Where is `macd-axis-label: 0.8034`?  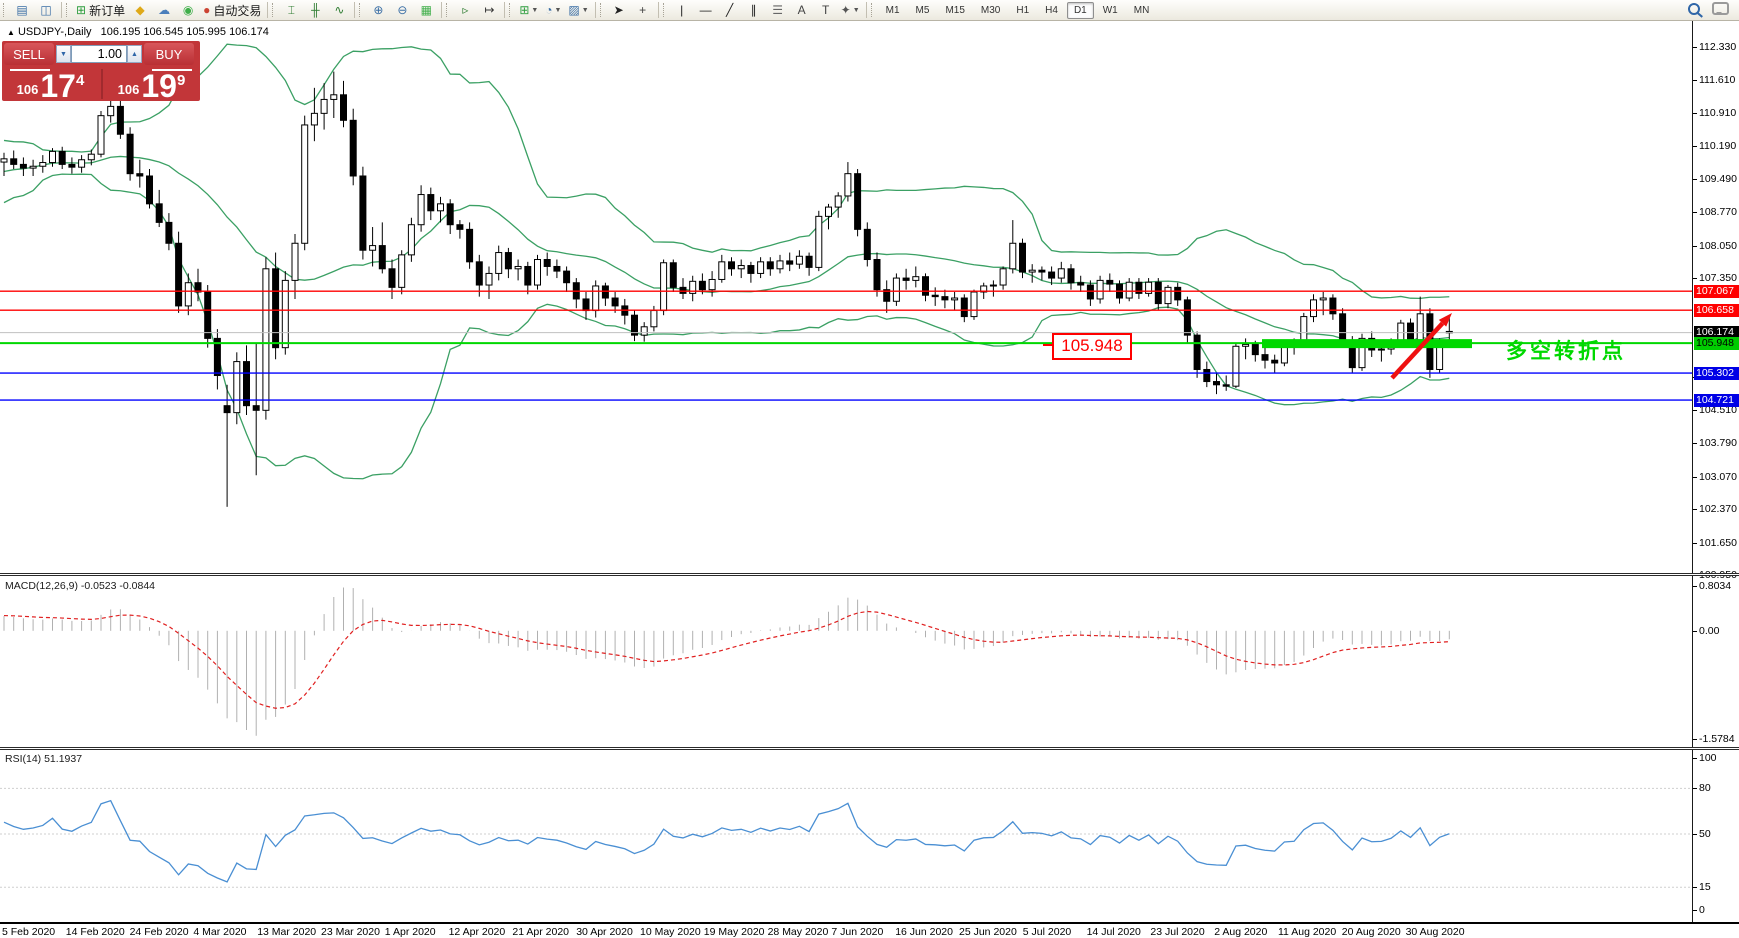
macd-axis-label: 0.8034 is located at coordinates (1712, 586).